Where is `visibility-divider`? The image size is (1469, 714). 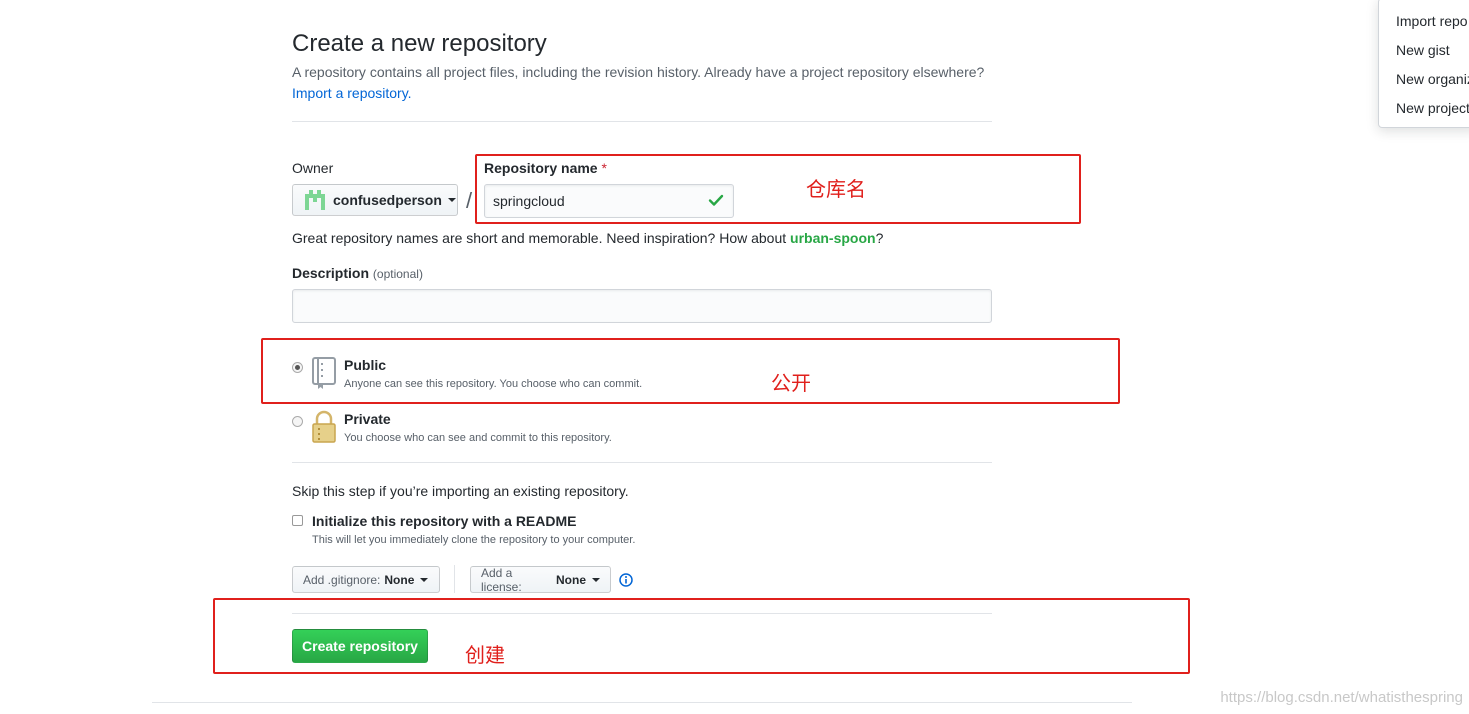 visibility-divider is located at coordinates (642, 462).